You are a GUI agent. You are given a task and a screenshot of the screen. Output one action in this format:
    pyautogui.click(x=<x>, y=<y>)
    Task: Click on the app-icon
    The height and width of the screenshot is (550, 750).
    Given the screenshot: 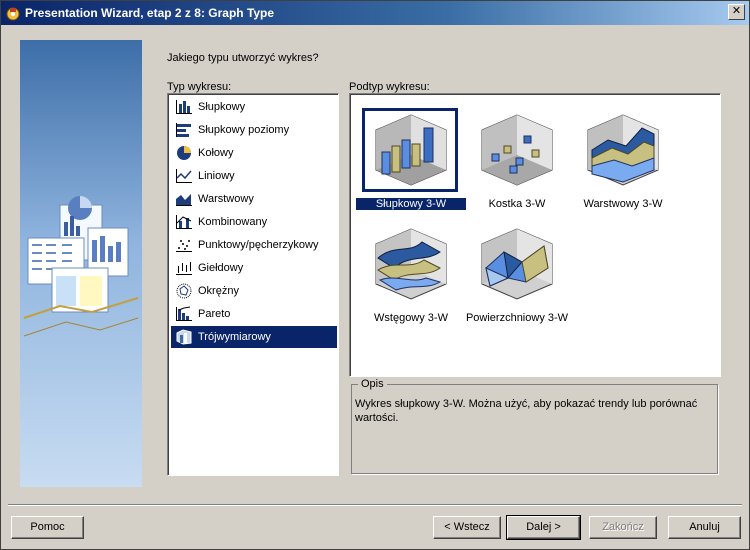 What is the action you would take?
    pyautogui.click(x=13, y=14)
    